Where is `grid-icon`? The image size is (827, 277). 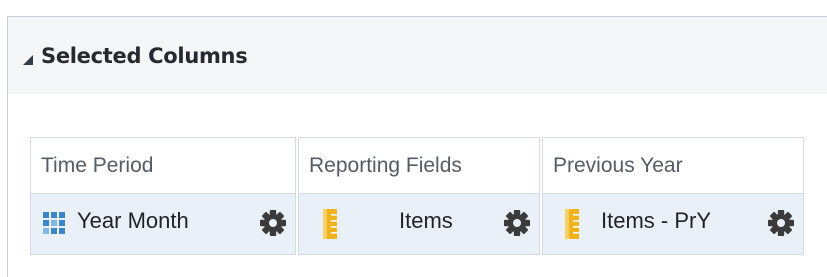
grid-icon is located at coordinates (54, 223).